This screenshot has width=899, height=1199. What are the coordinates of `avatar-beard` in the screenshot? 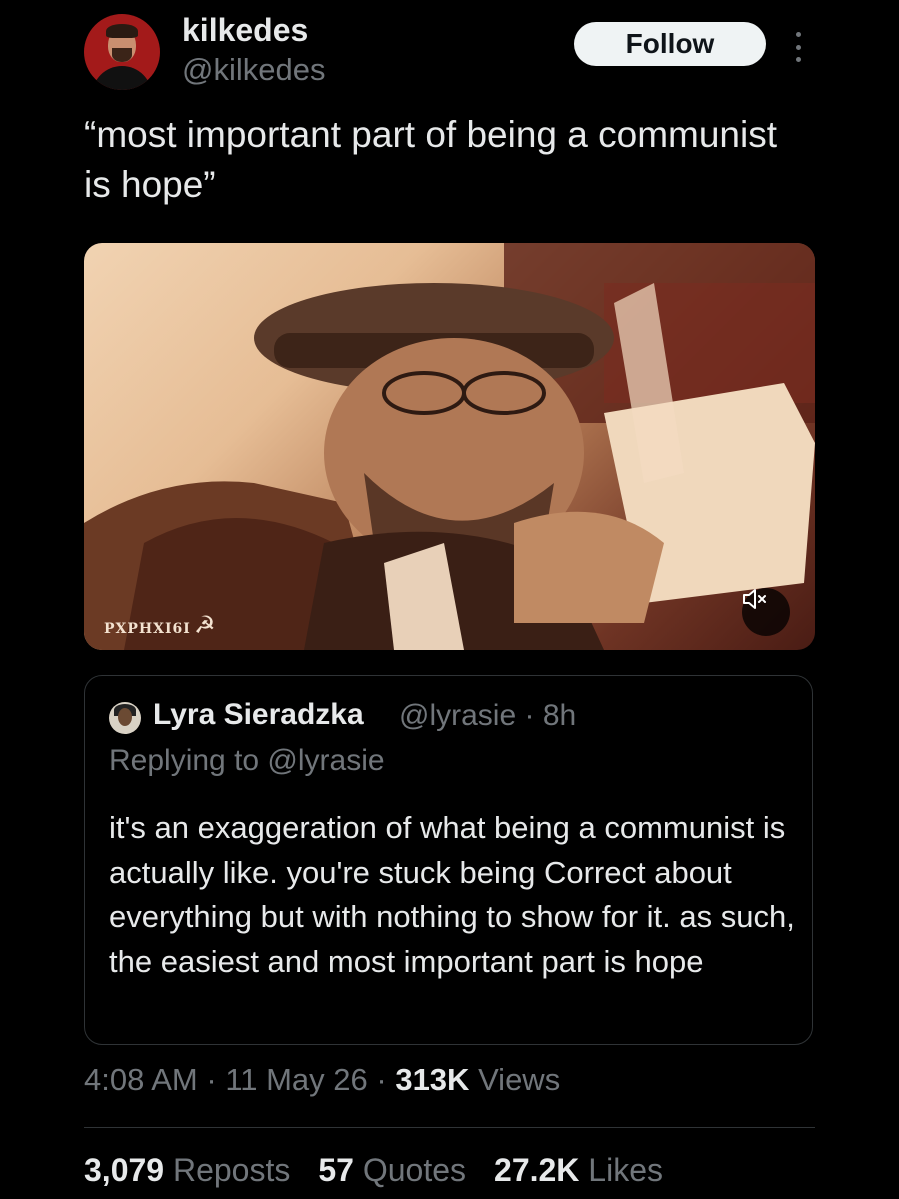 It's located at (122, 55).